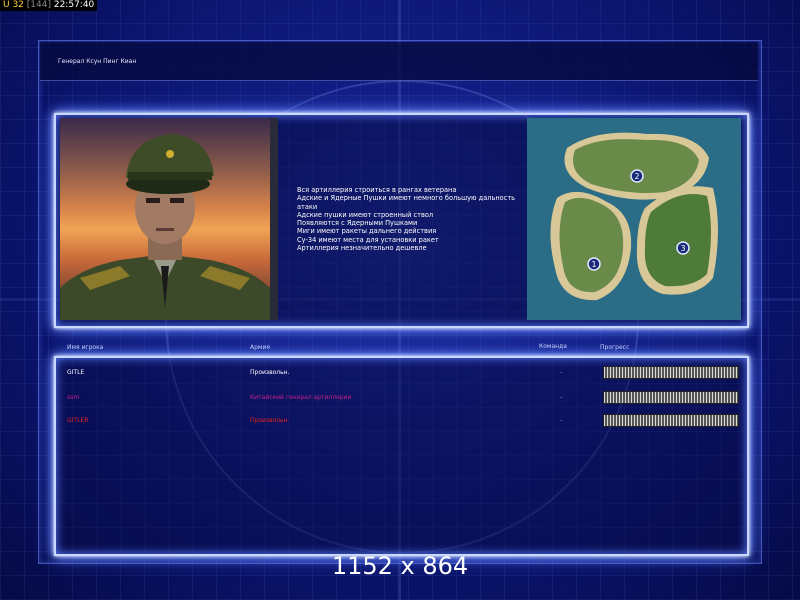 The width and height of the screenshot is (800, 600). Describe the element at coordinates (362, 248) in the screenshot. I see `desc-line: Артиллерия незначительно дешевле` at that location.